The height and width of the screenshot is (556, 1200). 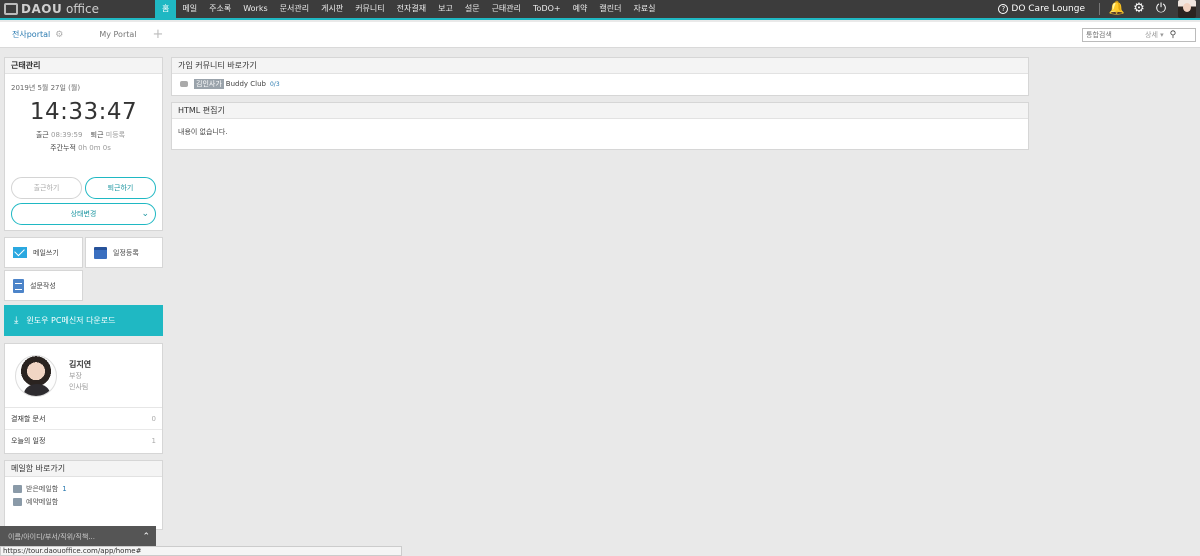 What do you see at coordinates (83, 419) in the screenshot?
I see `pending-approval-row: 결재할 문서 0` at bounding box center [83, 419].